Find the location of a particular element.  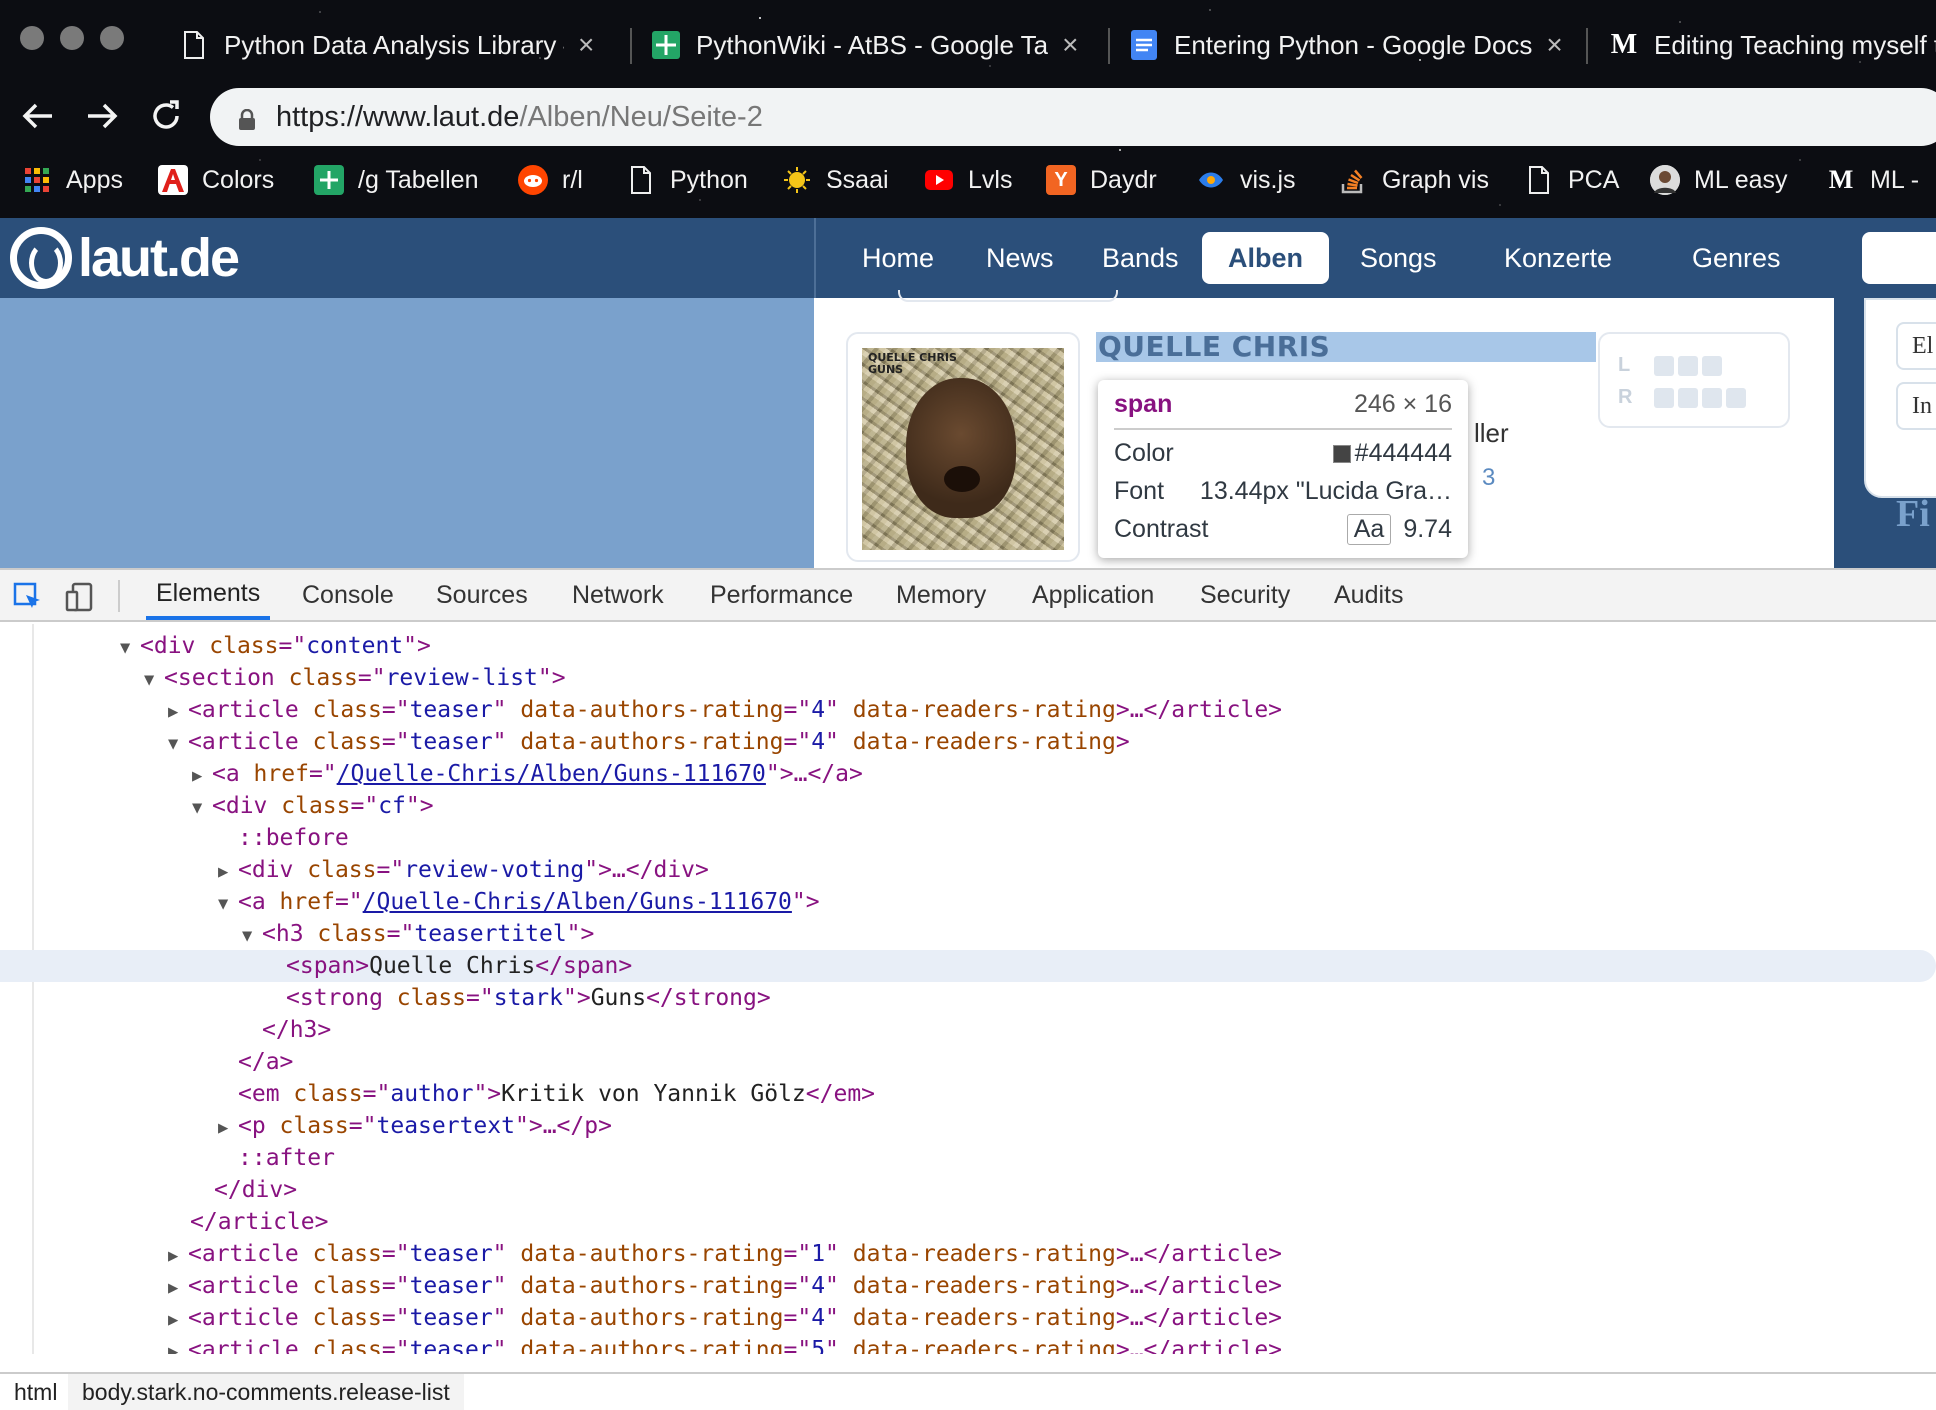

device-toolbar-icon is located at coordinates (80, 597).